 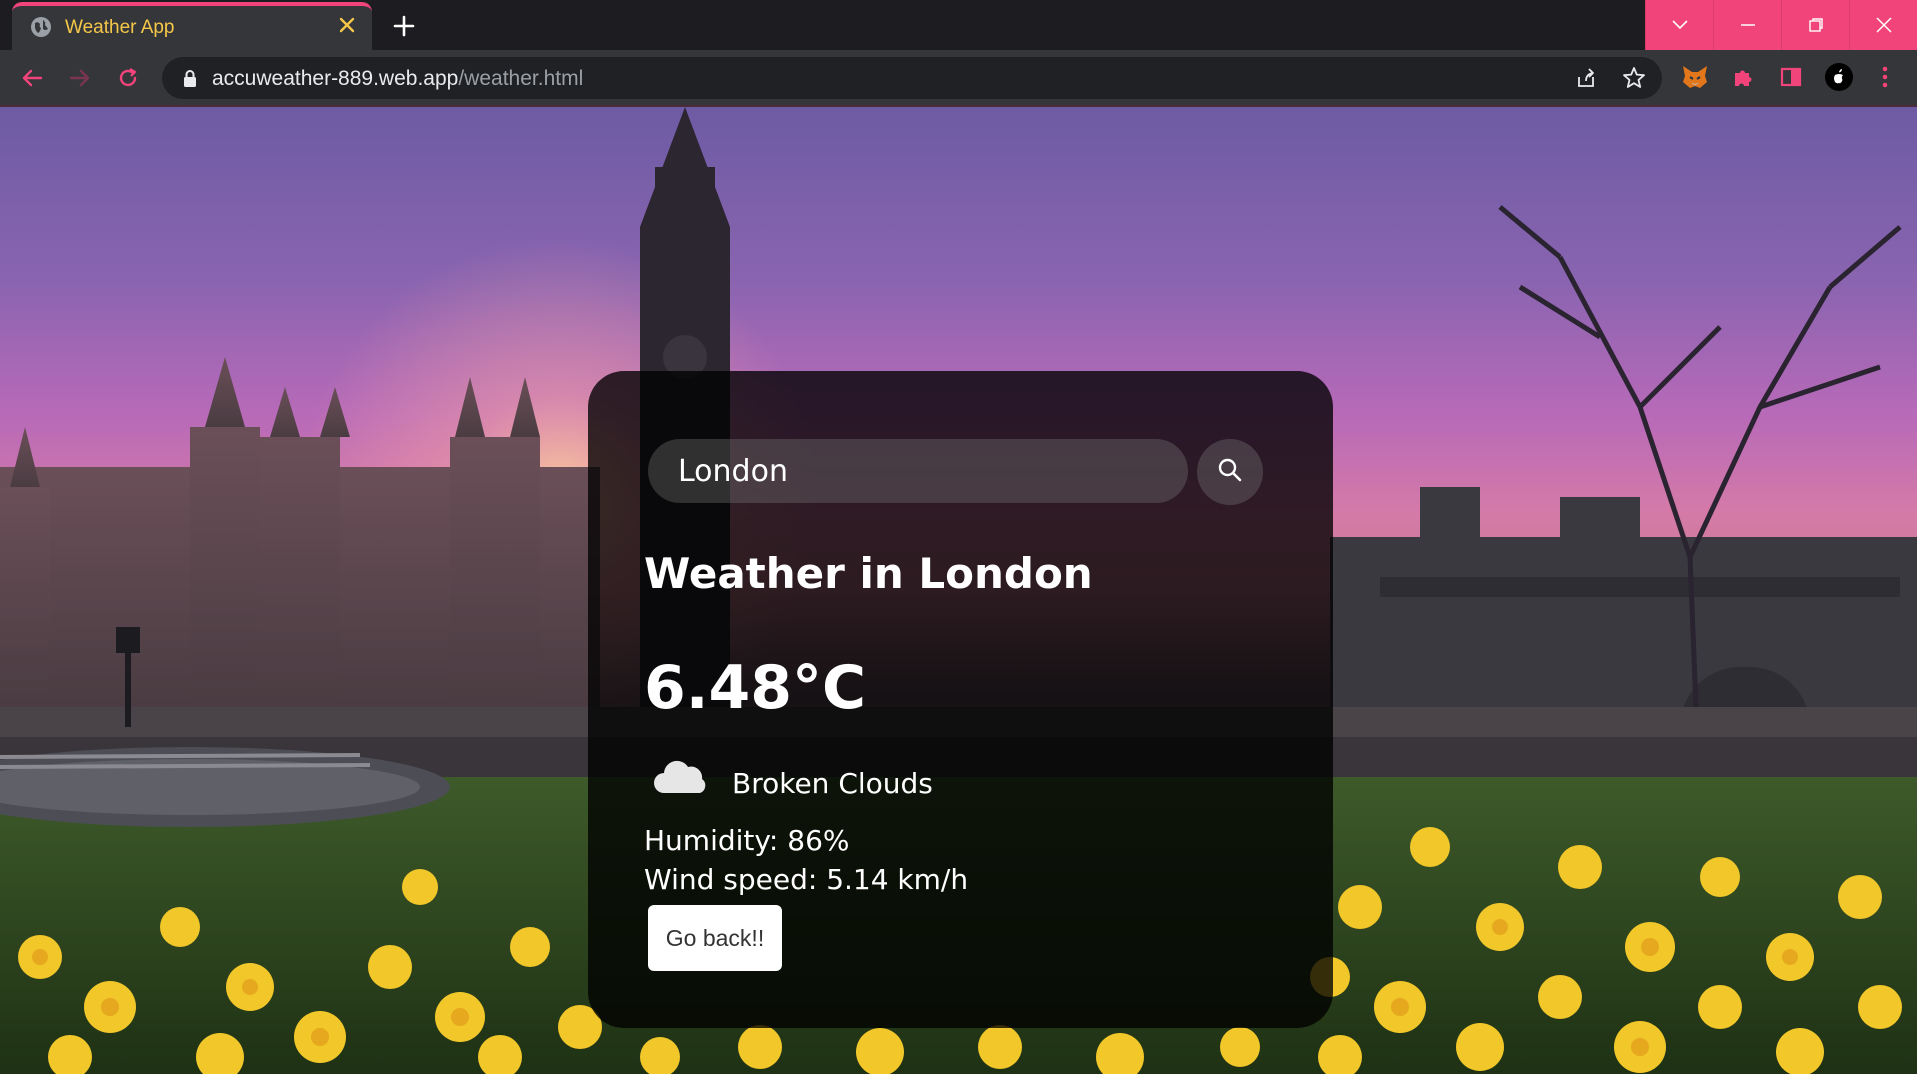 What do you see at coordinates (404, 26) in the screenshot?
I see `plus-icon` at bounding box center [404, 26].